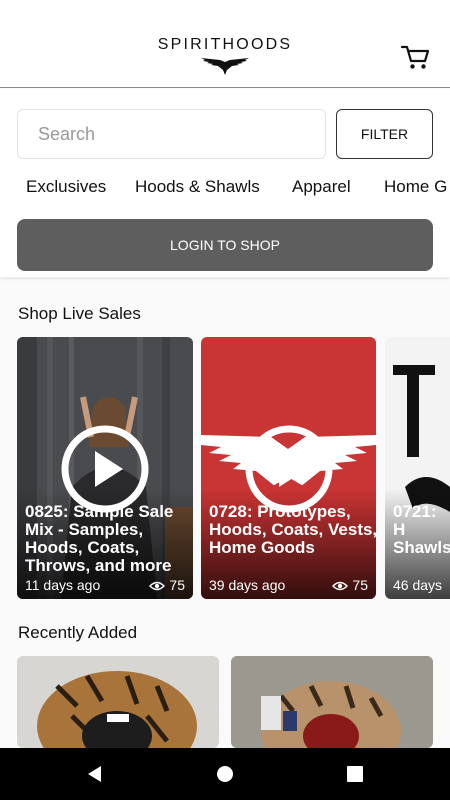 Image resolution: width=450 pixels, height=800 pixels. What do you see at coordinates (321, 187) in the screenshot?
I see `category-apparel: Apparel` at bounding box center [321, 187].